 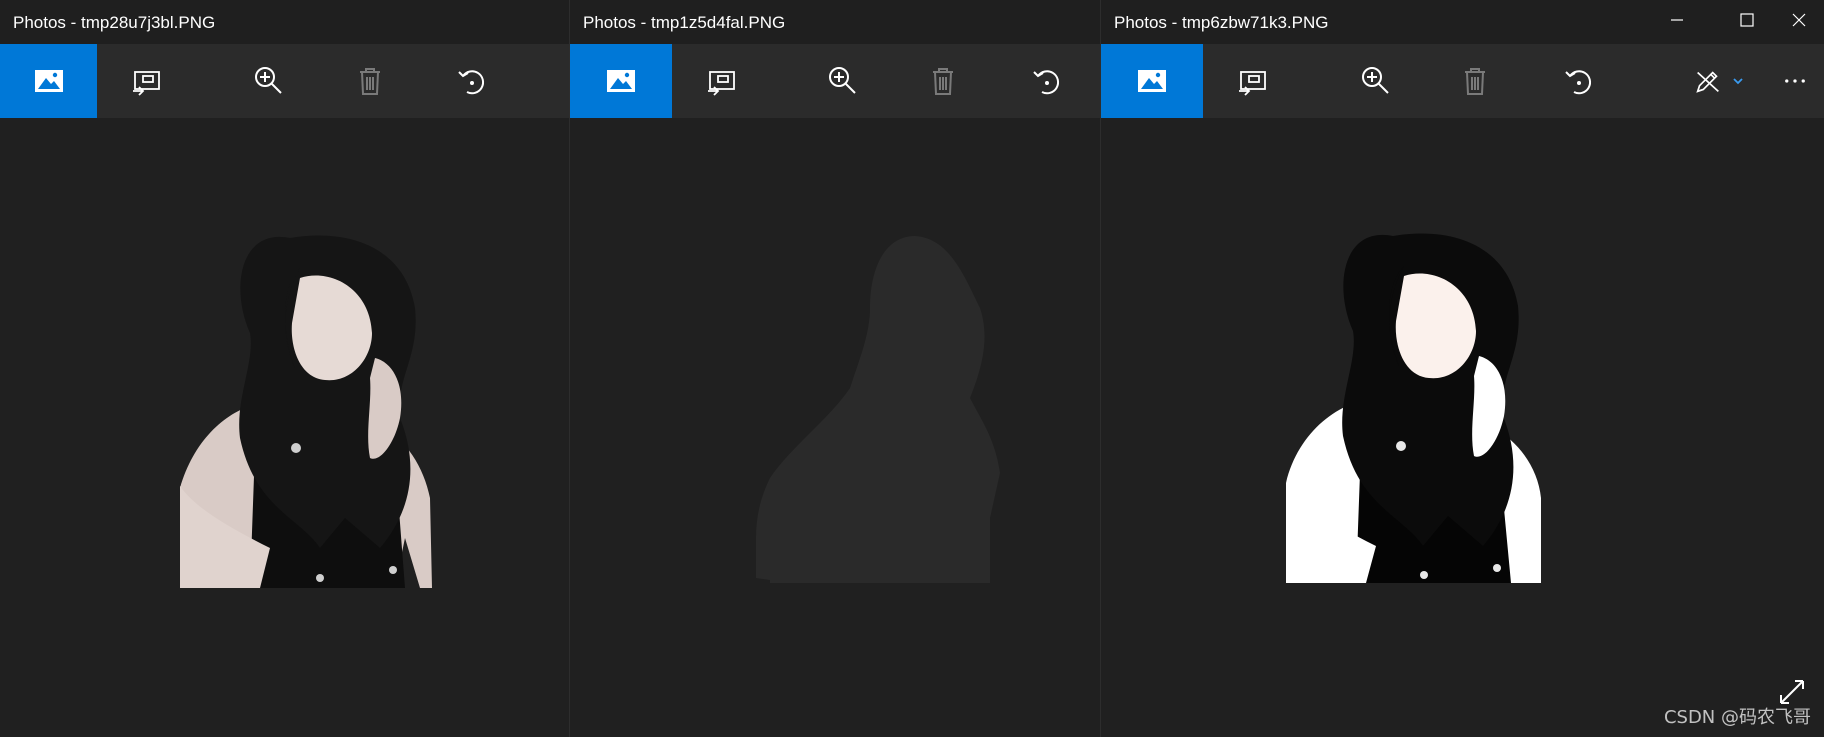 What do you see at coordinates (1737, 717) in the screenshot?
I see `watermark: CSDN @码农飞哥` at bounding box center [1737, 717].